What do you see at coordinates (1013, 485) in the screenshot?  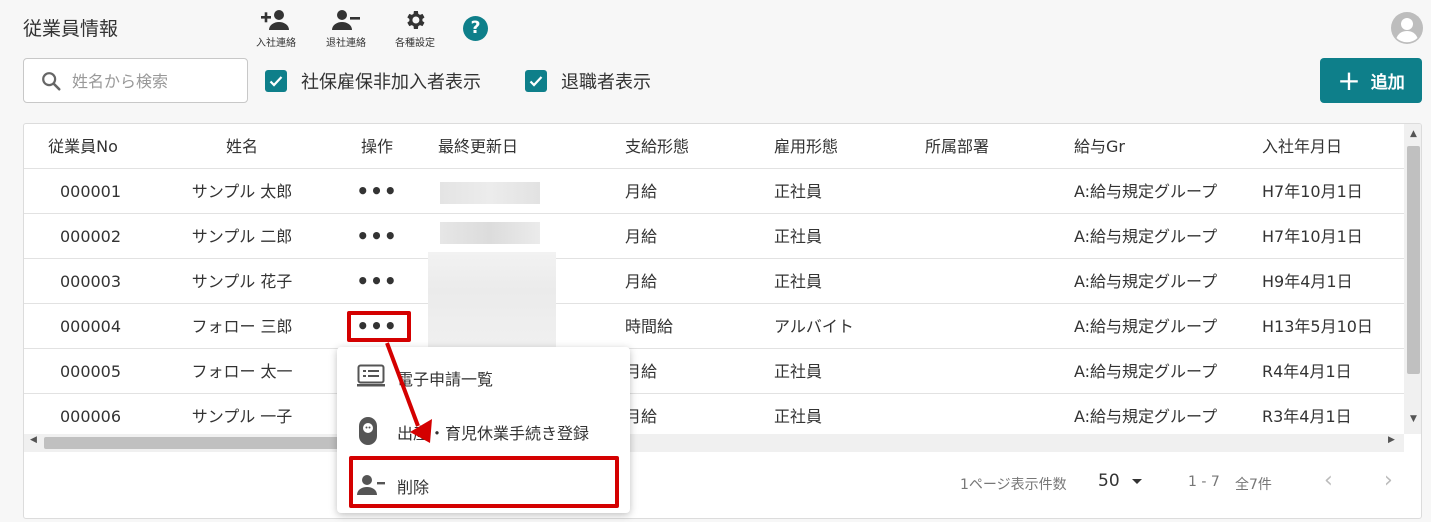 I see `per-page-label: 1ページ表示件数` at bounding box center [1013, 485].